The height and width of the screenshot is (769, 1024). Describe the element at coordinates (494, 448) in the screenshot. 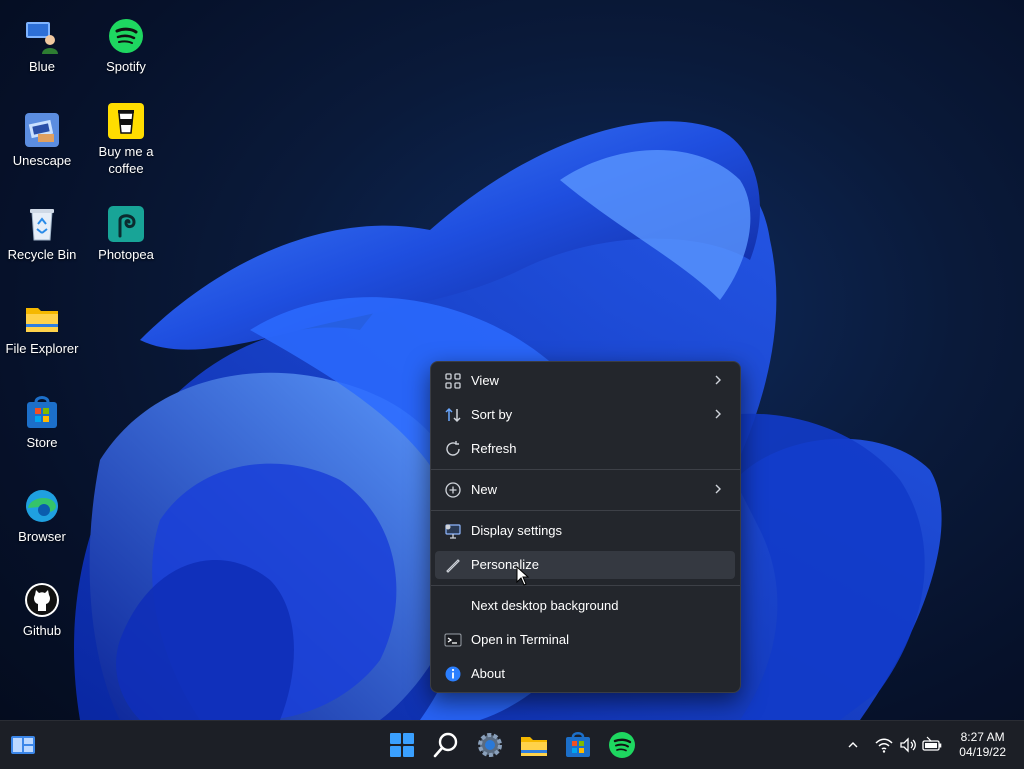

I see `menu-item-label: Refresh` at that location.